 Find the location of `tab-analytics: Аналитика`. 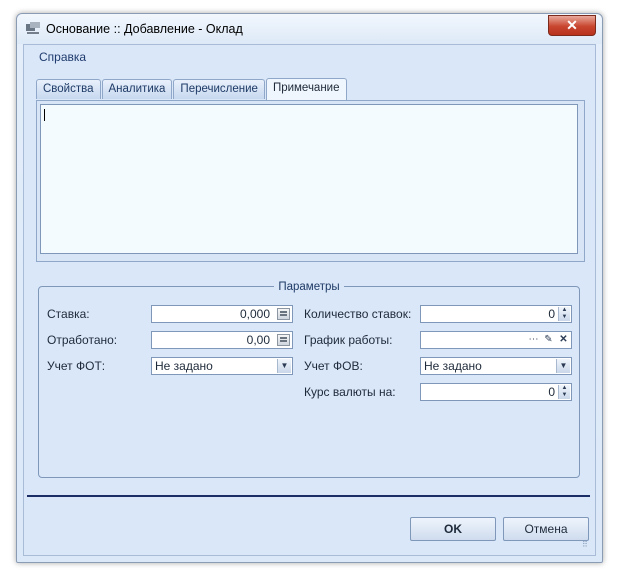

tab-analytics: Аналитика is located at coordinates (137, 89).